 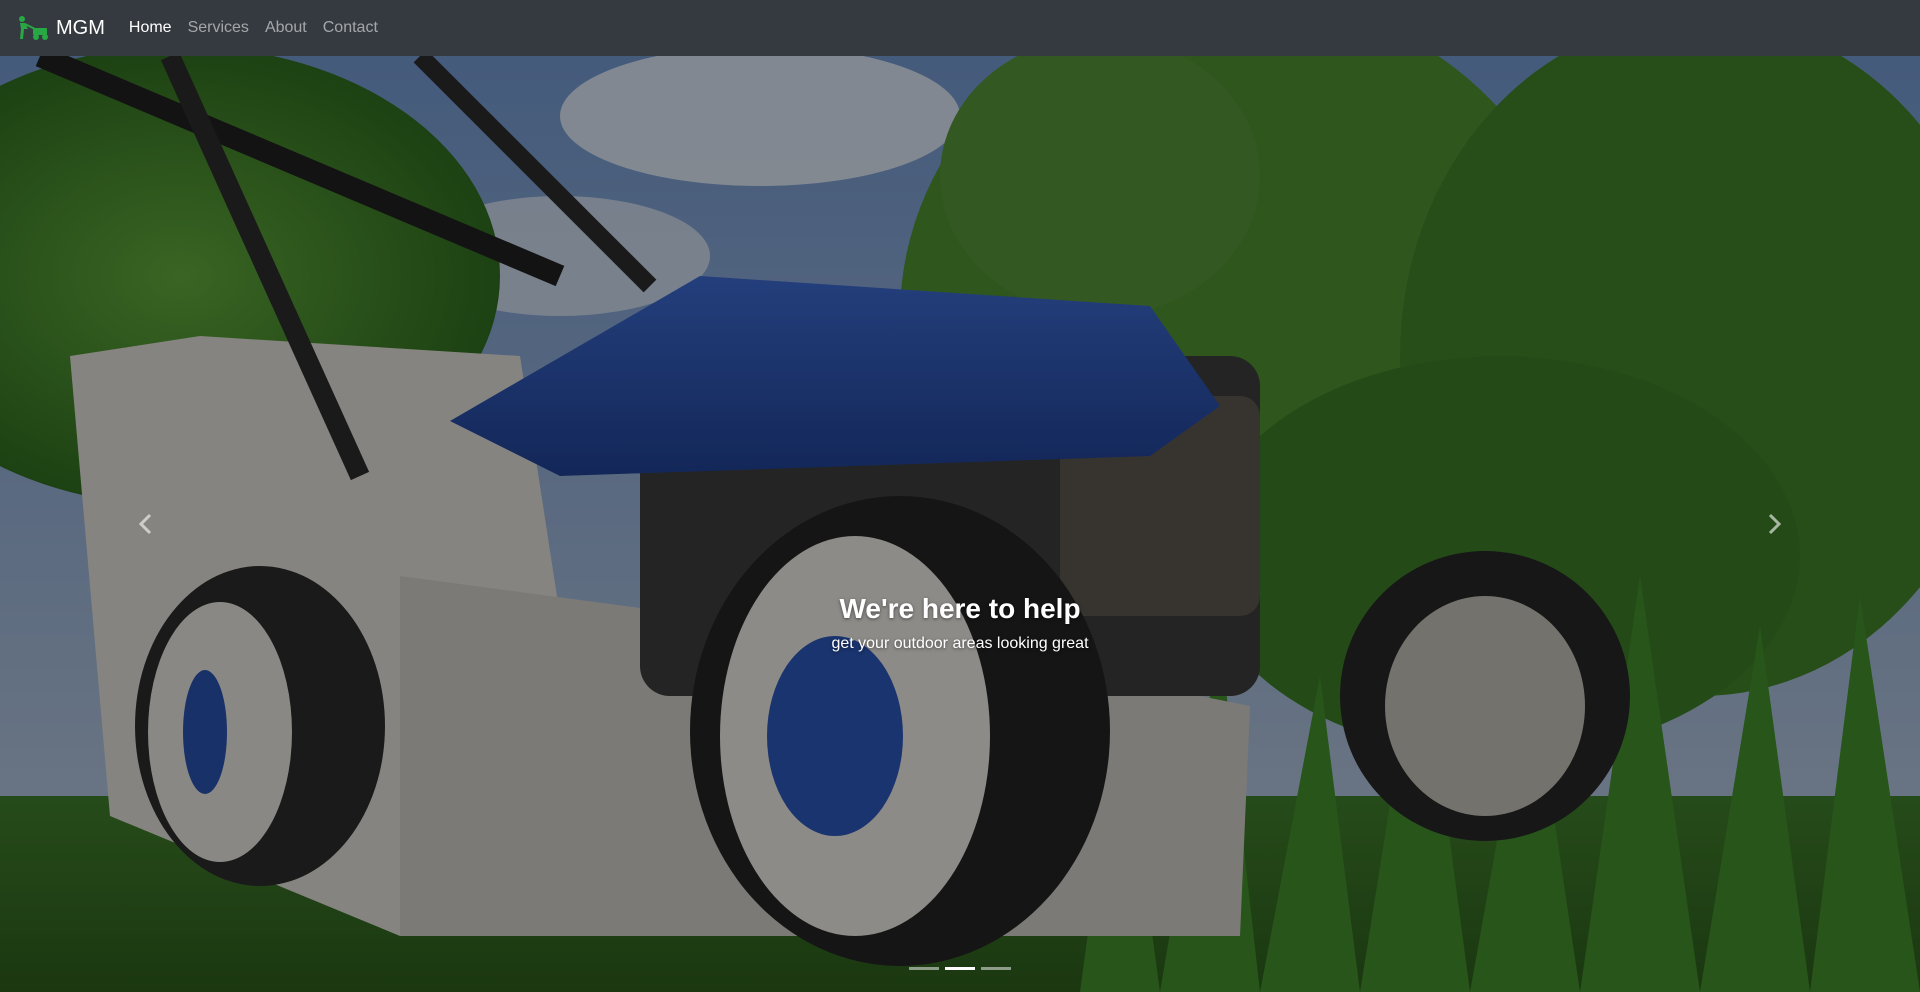 What do you see at coordinates (33, 28) in the screenshot?
I see `mower-logo-icon` at bounding box center [33, 28].